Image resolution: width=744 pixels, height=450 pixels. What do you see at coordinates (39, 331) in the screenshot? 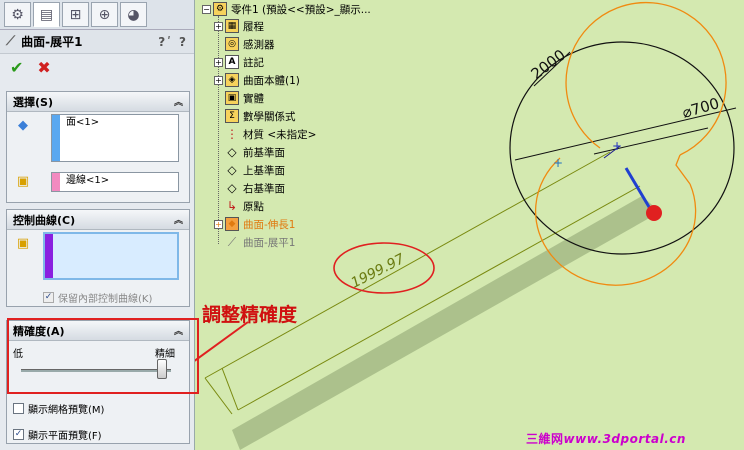
I see `accuracy-header-label: 精確度(A)` at bounding box center [39, 331].